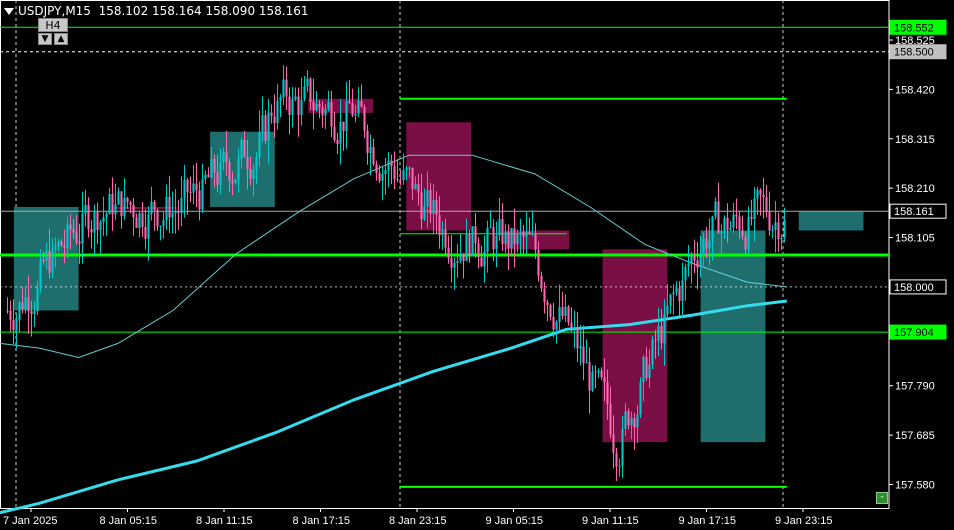 The width and height of the screenshot is (954, 530). I want to click on x-tick-label-0: 7 Jan 2025, so click(30, 521).